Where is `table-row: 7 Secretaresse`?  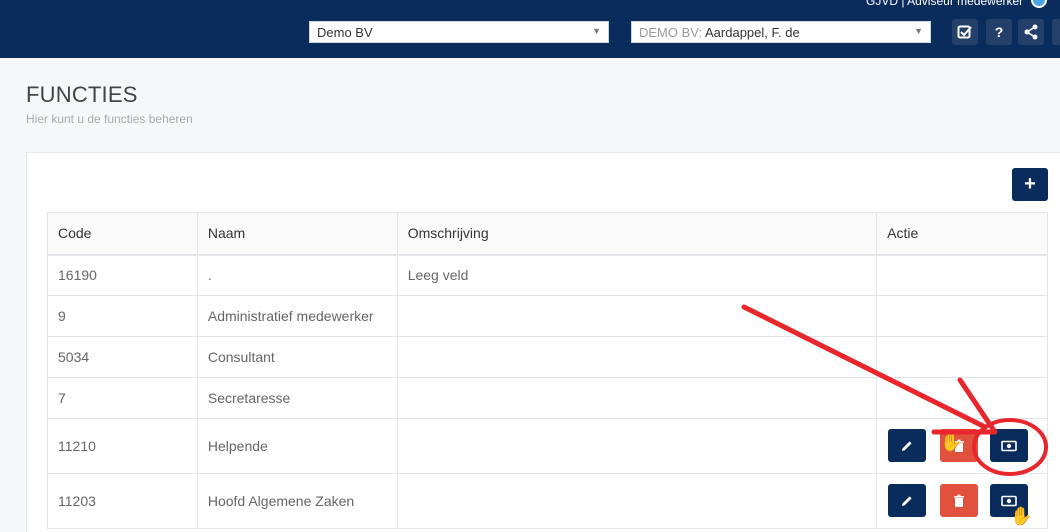
table-row: 7 Secretaresse is located at coordinates (547, 398).